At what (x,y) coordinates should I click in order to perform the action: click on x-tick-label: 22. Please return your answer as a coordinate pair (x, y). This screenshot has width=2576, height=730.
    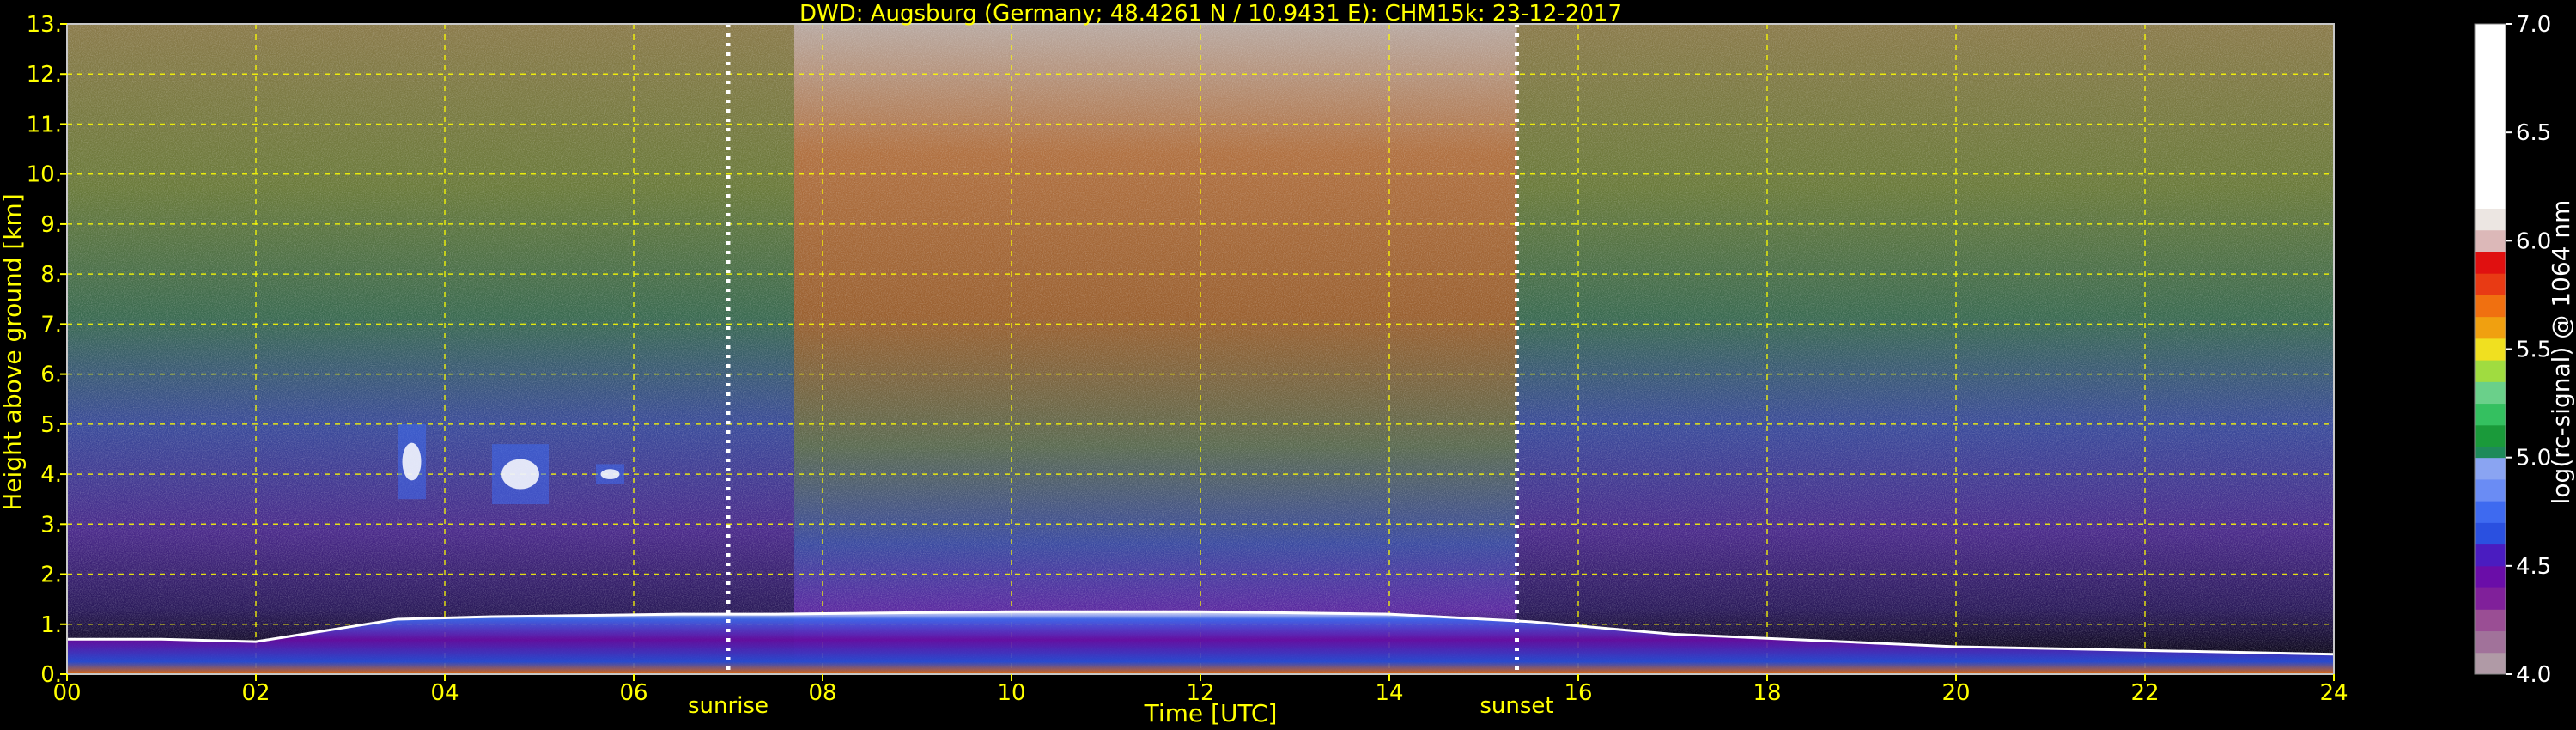
    Looking at the image, I should click on (2144, 693).